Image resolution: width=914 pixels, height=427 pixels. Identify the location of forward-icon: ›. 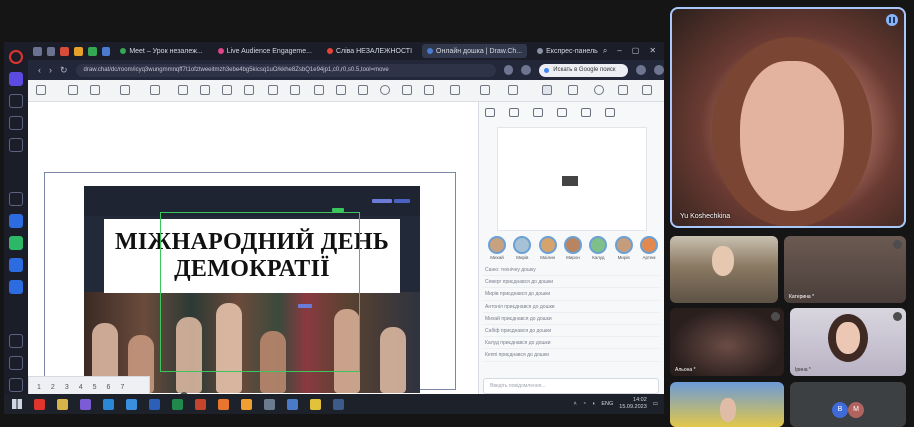
(50, 70).